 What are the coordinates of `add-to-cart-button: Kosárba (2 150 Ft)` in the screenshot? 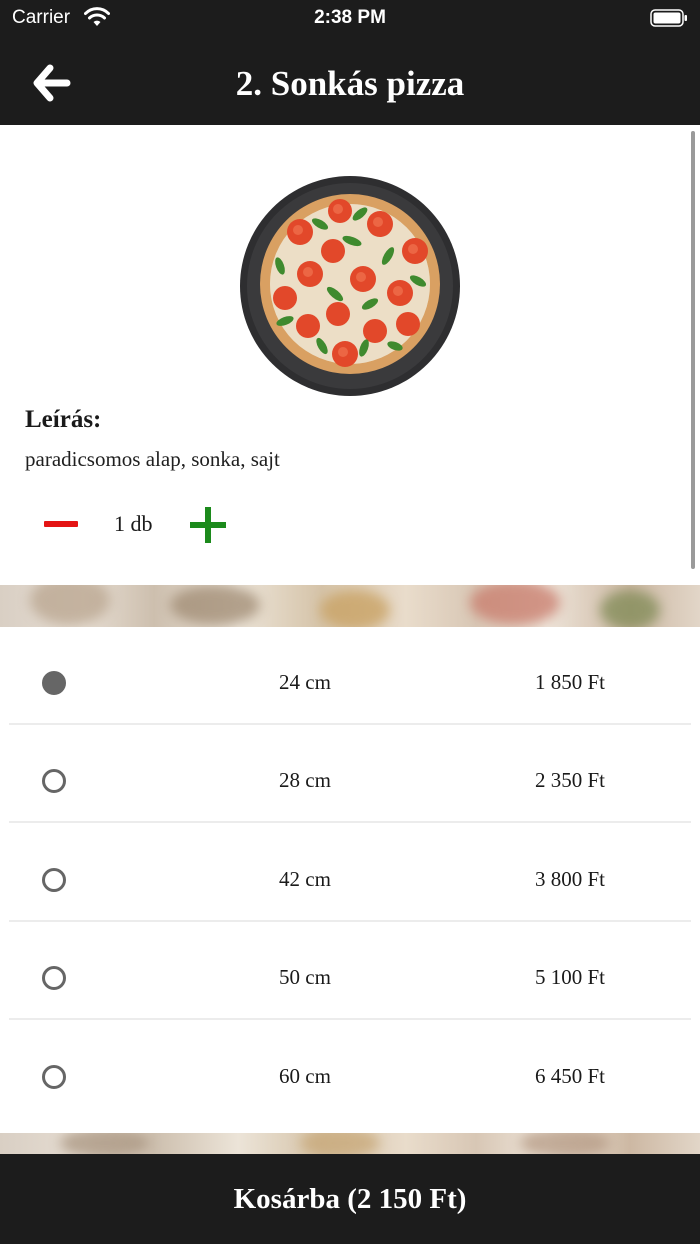 It's located at (350, 1199).